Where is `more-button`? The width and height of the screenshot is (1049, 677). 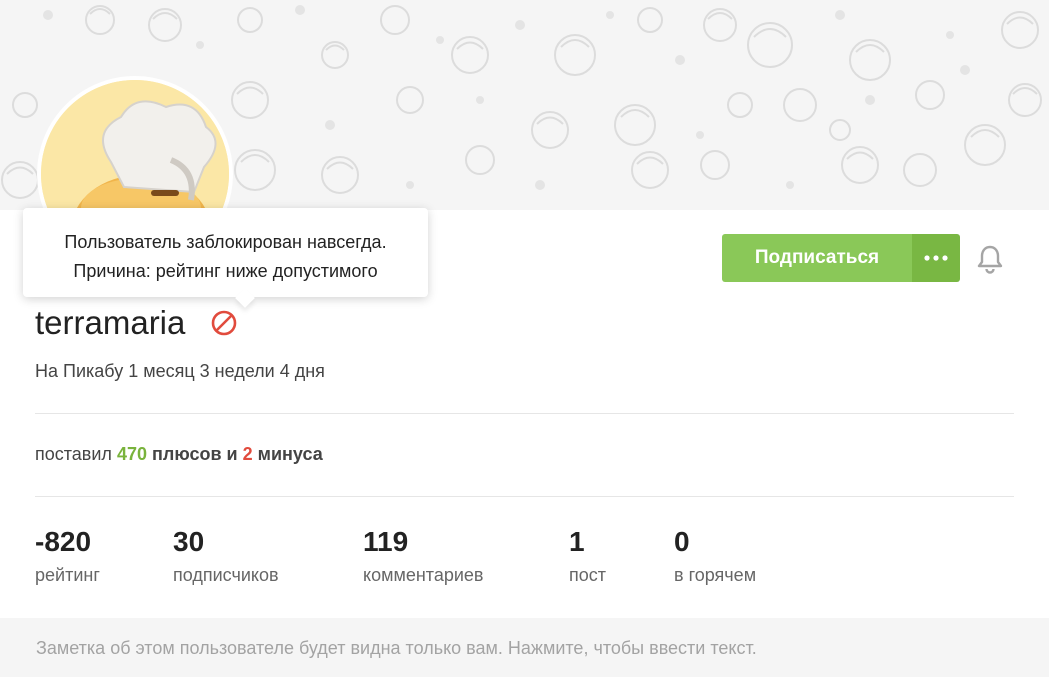 more-button is located at coordinates (936, 258).